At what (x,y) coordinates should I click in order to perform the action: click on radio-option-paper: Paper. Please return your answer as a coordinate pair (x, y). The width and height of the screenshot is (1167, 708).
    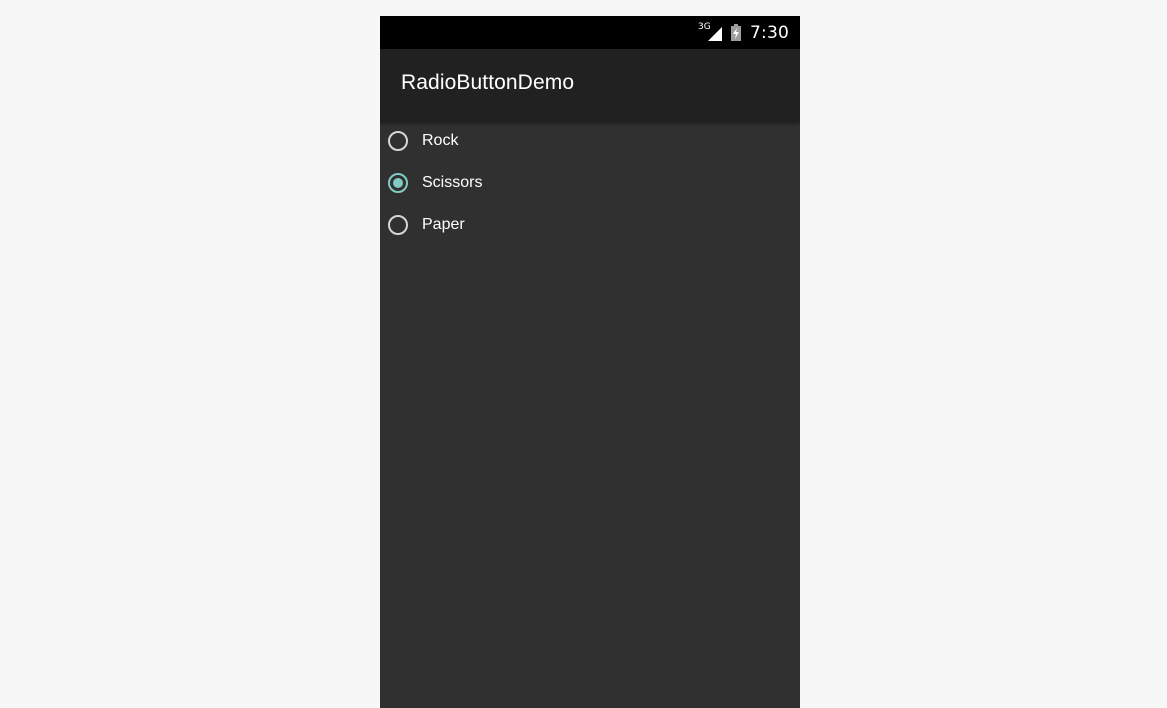
    Looking at the image, I should click on (590, 227).